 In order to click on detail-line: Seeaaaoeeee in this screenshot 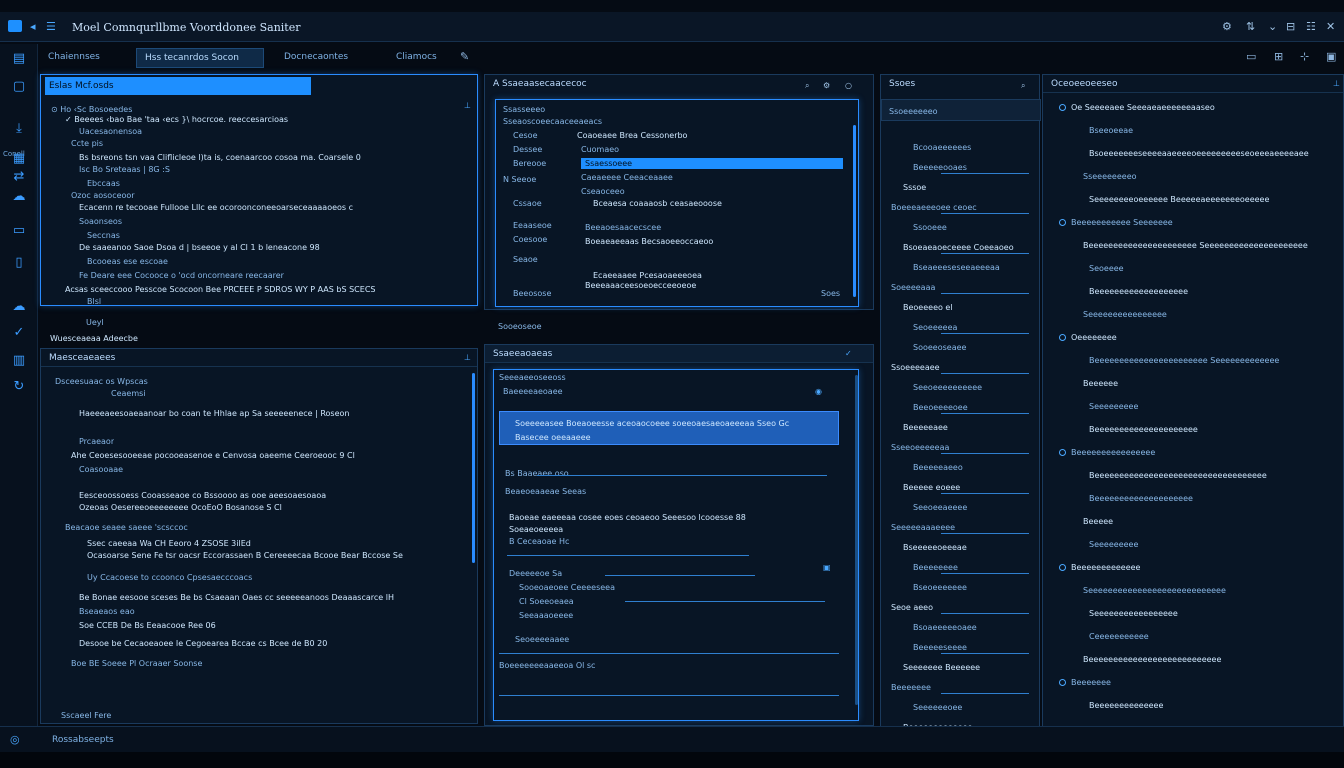, I will do `click(546, 615)`.